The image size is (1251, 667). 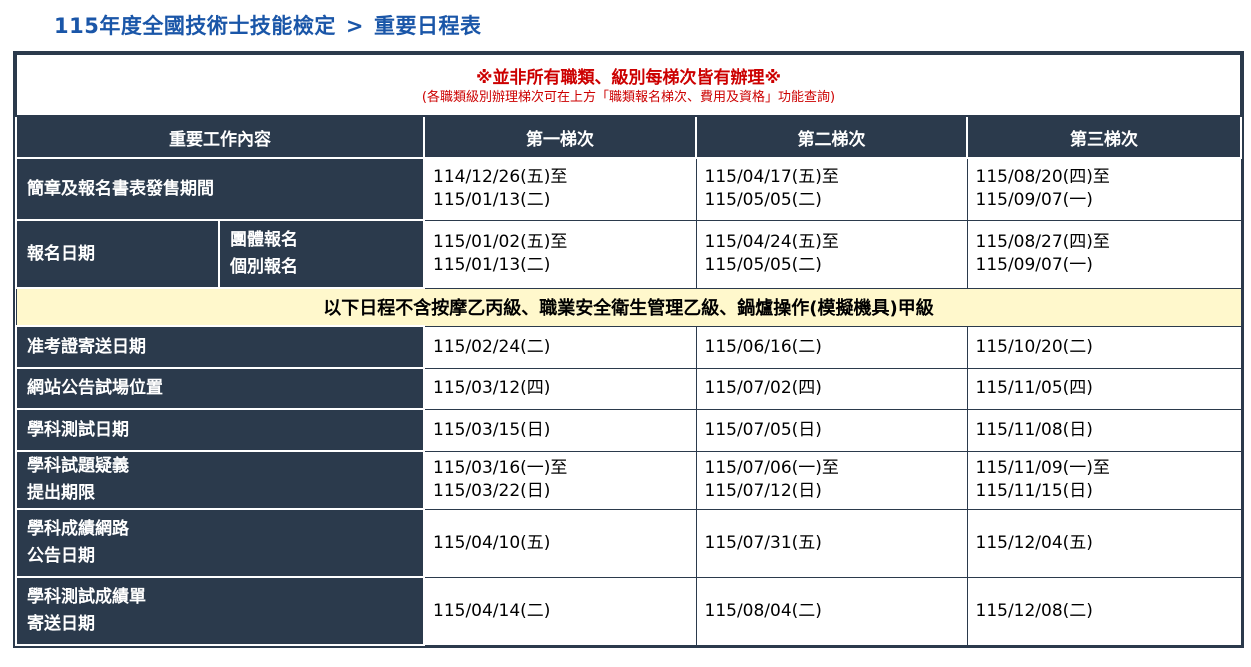 What do you see at coordinates (831, 430) in the screenshot?
I see `cell-written-b2: 115/07/05(日)` at bounding box center [831, 430].